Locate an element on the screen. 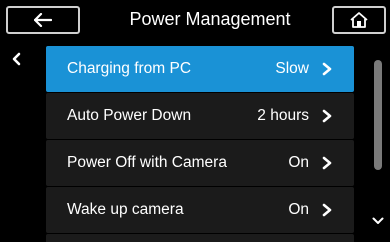  menu-item-label: Wake up camera is located at coordinates (125, 209).